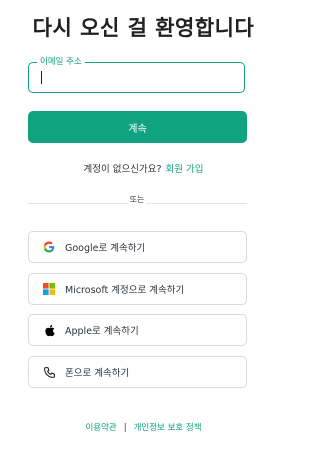 This screenshot has width=320, height=450. Describe the element at coordinates (105, 248) in the screenshot. I see `google-login-label: Google로 계속하기` at that location.